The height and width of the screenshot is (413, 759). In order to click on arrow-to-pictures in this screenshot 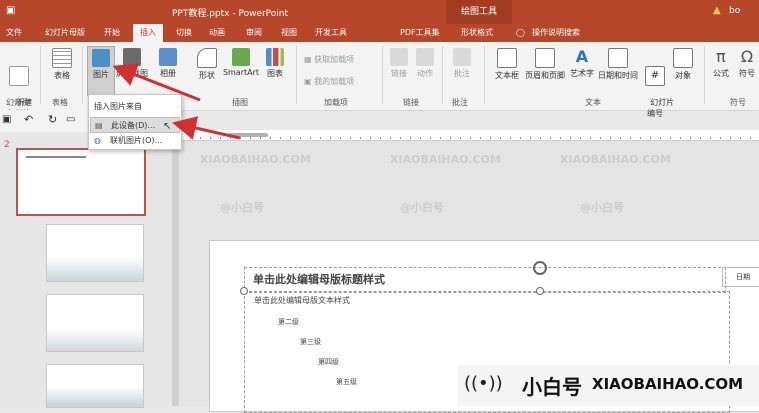, I will do `click(156, 82)`.